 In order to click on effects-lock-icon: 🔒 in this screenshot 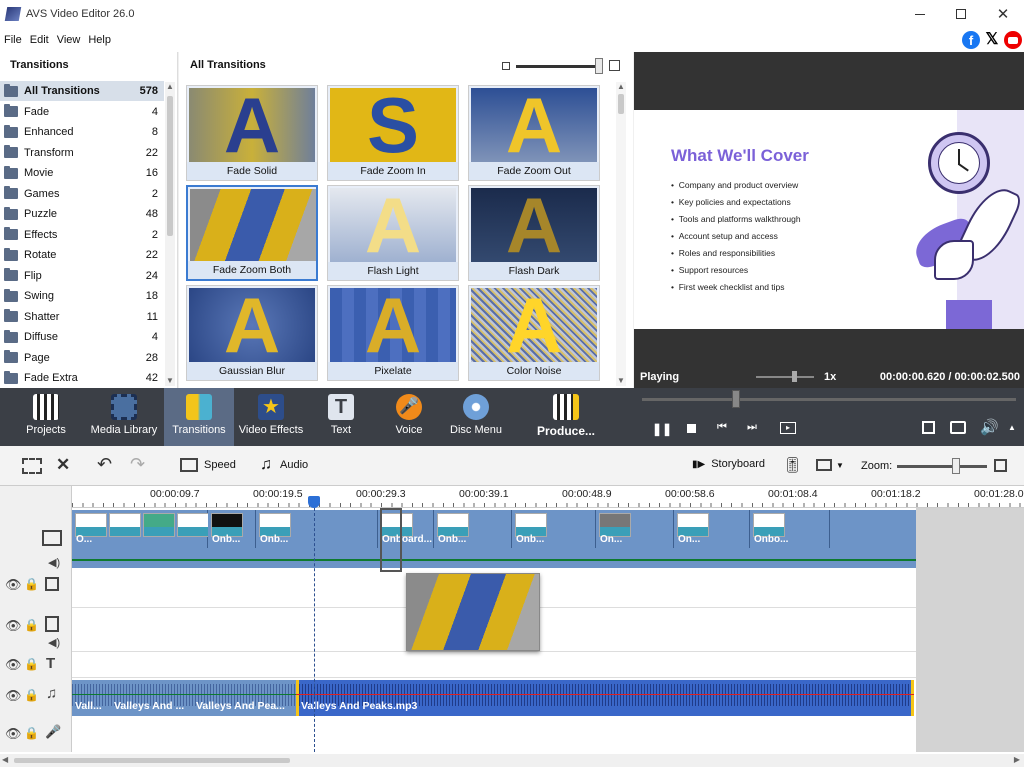, I will do `click(31, 584)`.